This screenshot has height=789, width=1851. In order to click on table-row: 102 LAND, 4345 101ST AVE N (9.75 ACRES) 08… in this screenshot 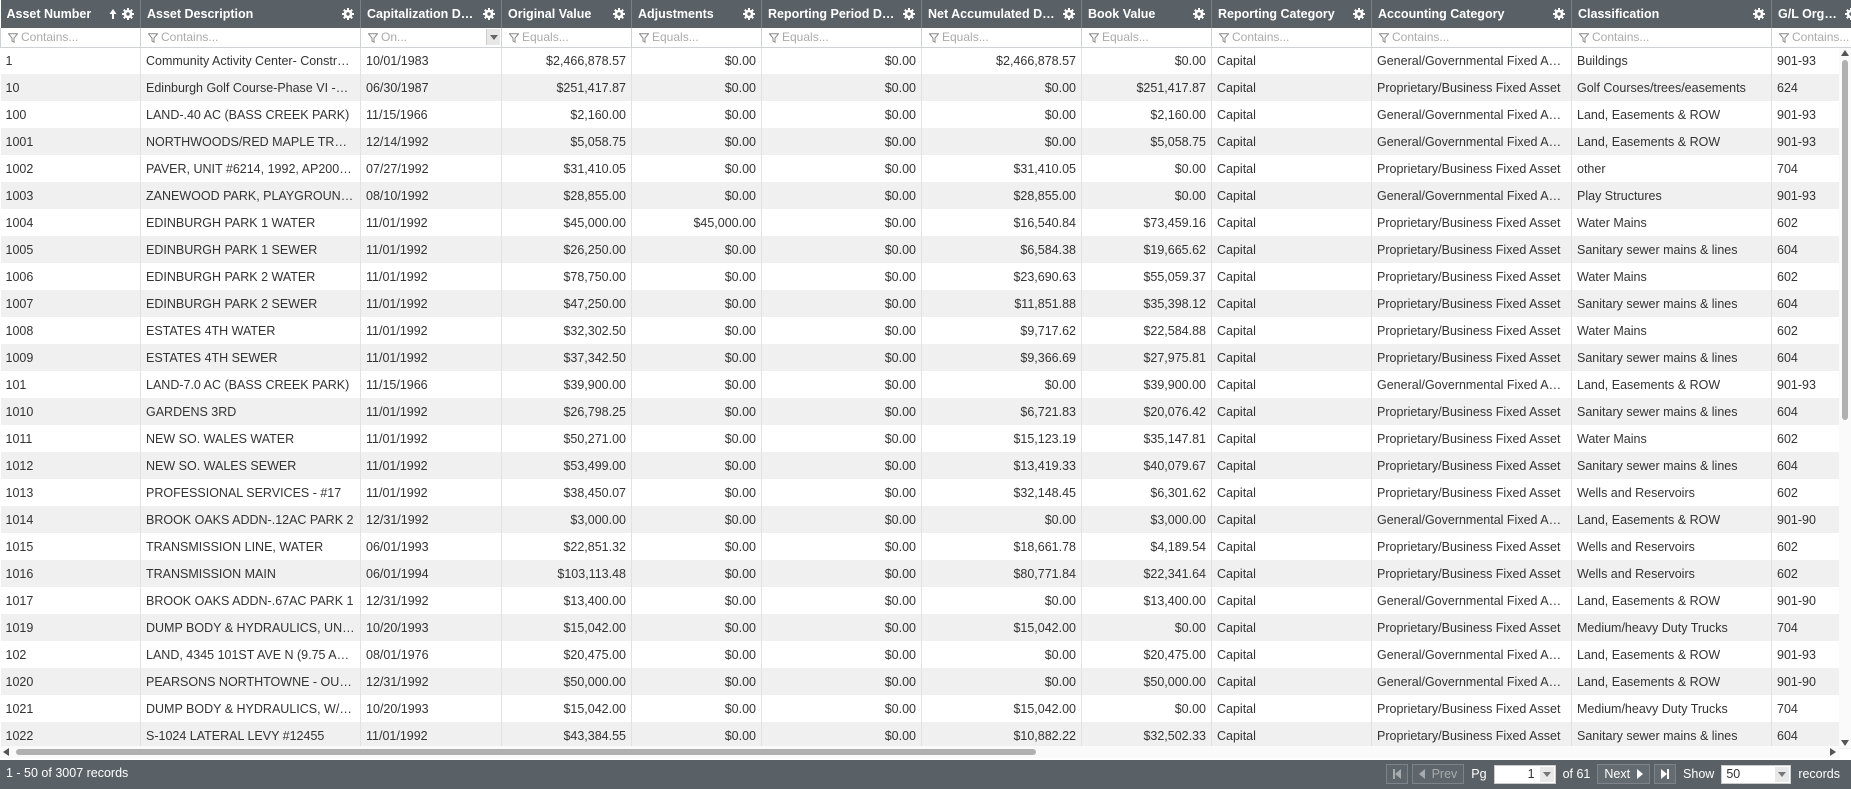, I will do `click(925, 654)`.